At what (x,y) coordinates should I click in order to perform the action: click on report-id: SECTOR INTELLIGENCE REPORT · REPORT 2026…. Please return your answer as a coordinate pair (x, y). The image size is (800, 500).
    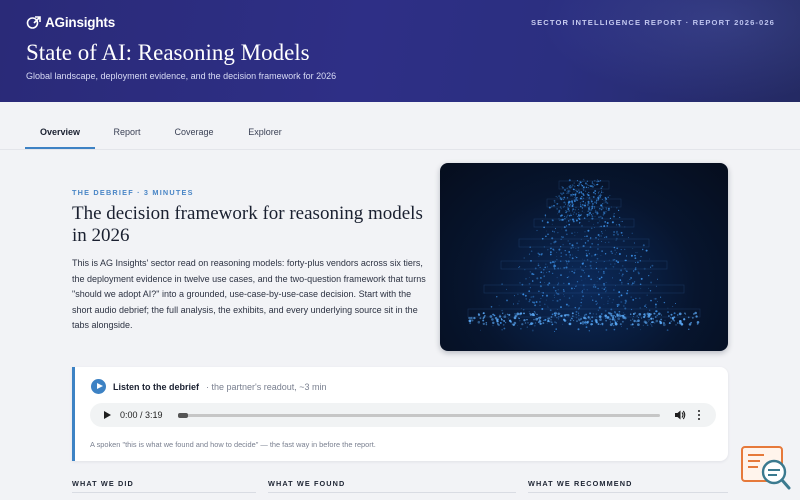
    Looking at the image, I should click on (652, 22).